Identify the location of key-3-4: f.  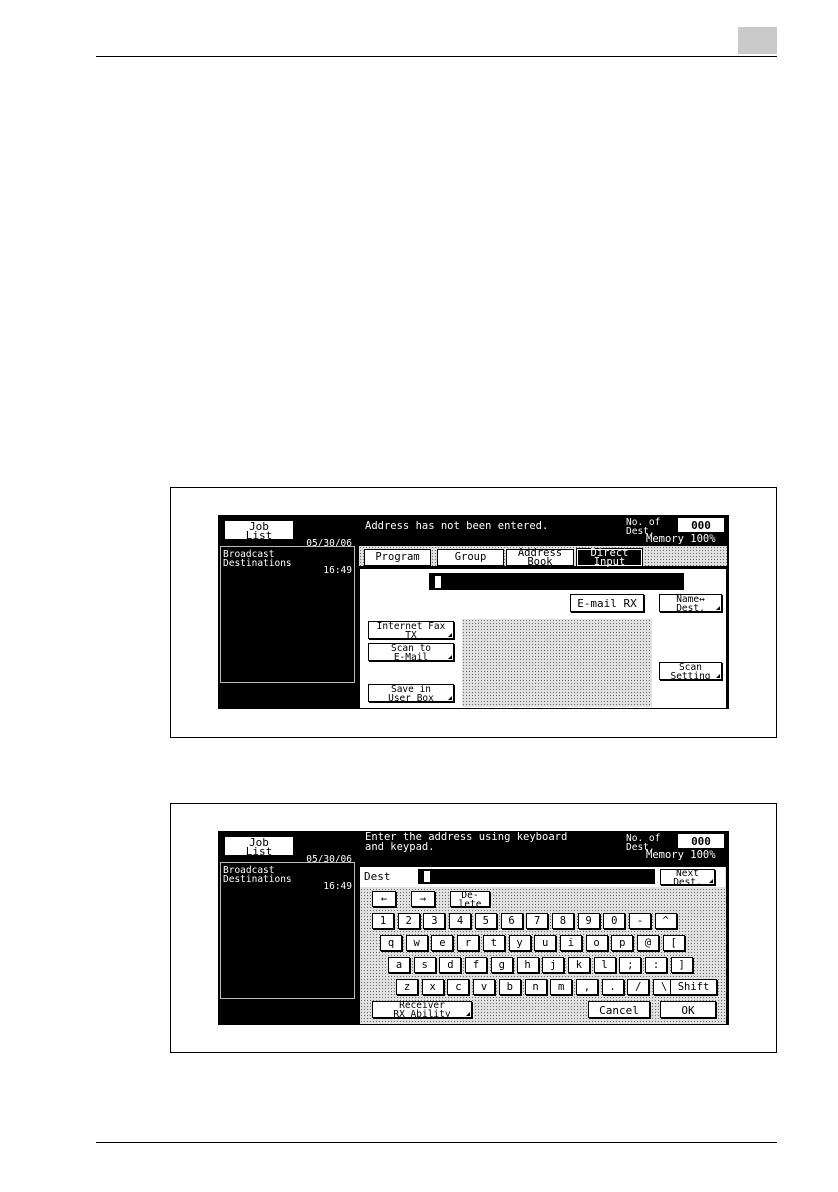
(476, 965).